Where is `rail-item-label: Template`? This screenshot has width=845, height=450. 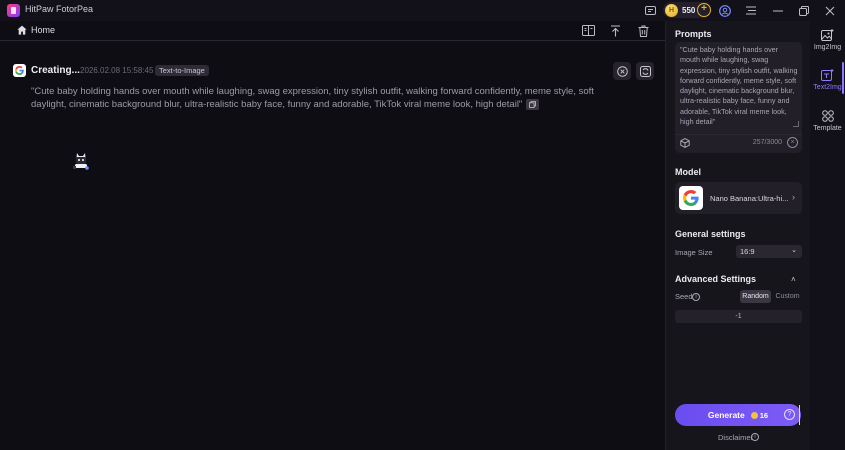
rail-item-label: Template is located at coordinates (827, 128).